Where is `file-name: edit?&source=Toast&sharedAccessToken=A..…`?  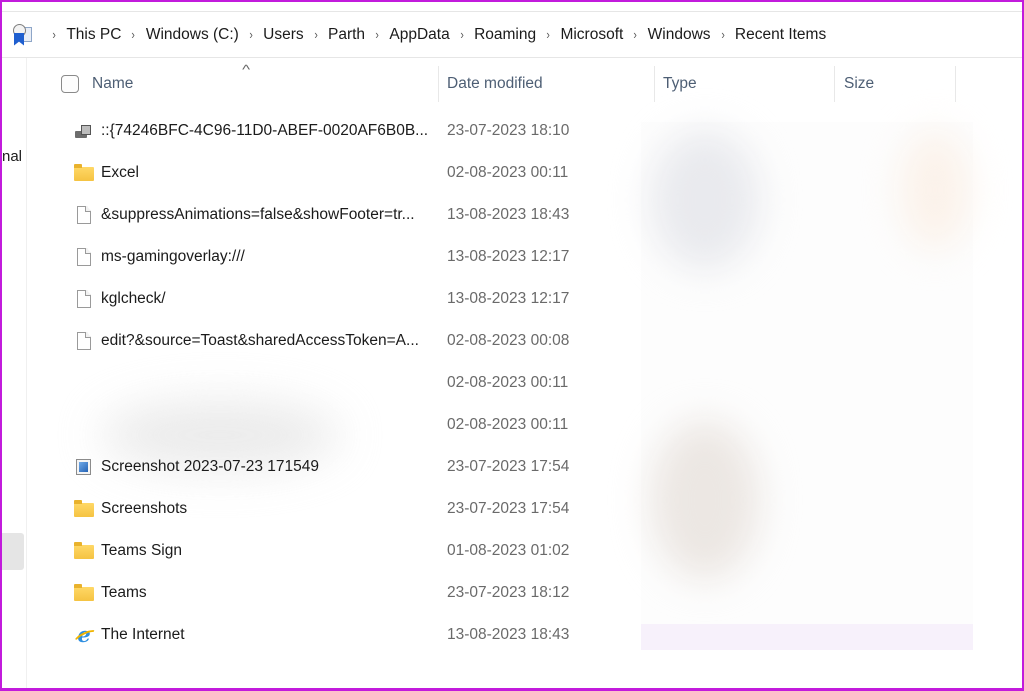
file-name: edit?&source=Toast&sharedAccessToken=A..… is located at coordinates (260, 340).